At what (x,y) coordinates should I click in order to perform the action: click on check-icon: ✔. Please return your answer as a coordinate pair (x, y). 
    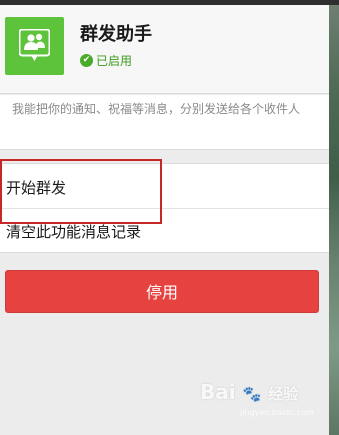
    Looking at the image, I should click on (86, 60).